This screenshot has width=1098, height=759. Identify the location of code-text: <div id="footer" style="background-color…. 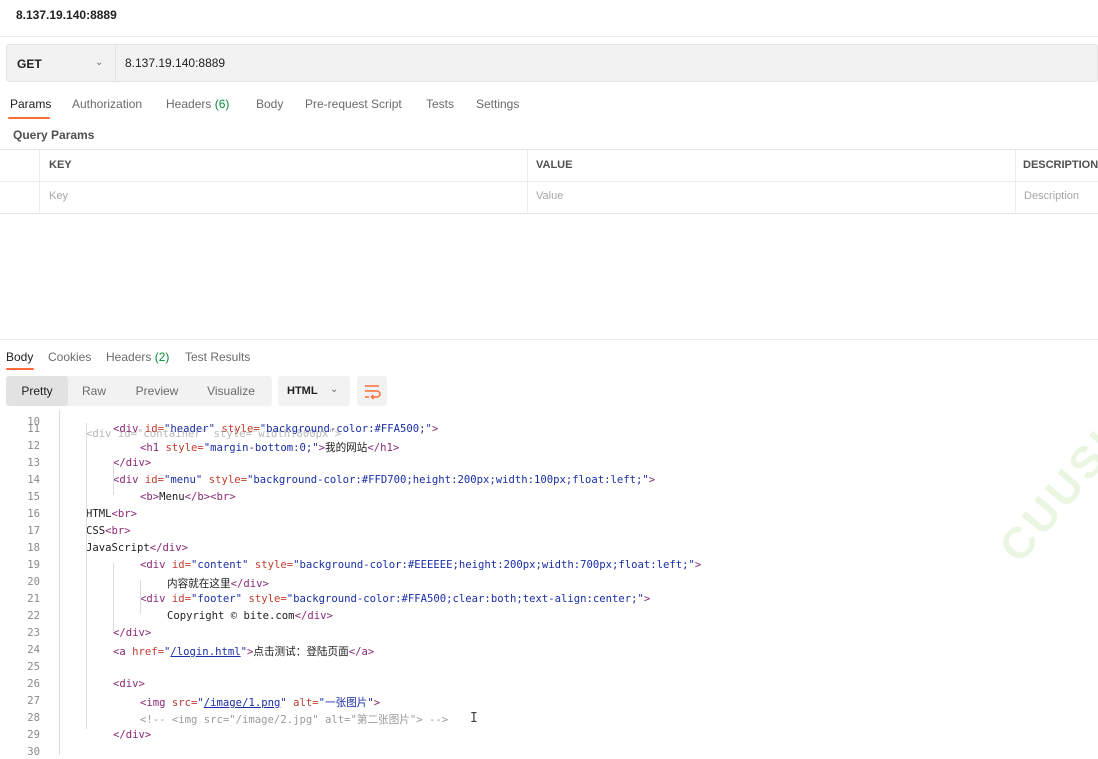
(395, 599).